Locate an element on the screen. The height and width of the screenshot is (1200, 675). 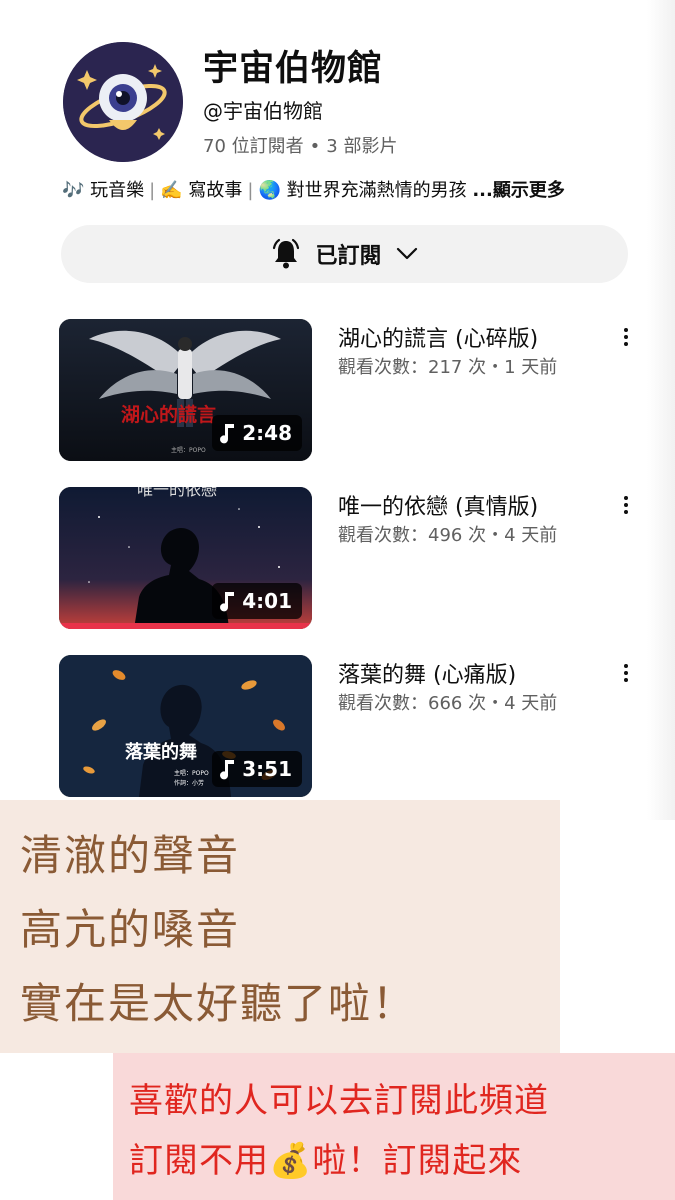
video-count: 3 部影片 is located at coordinates (362, 146).